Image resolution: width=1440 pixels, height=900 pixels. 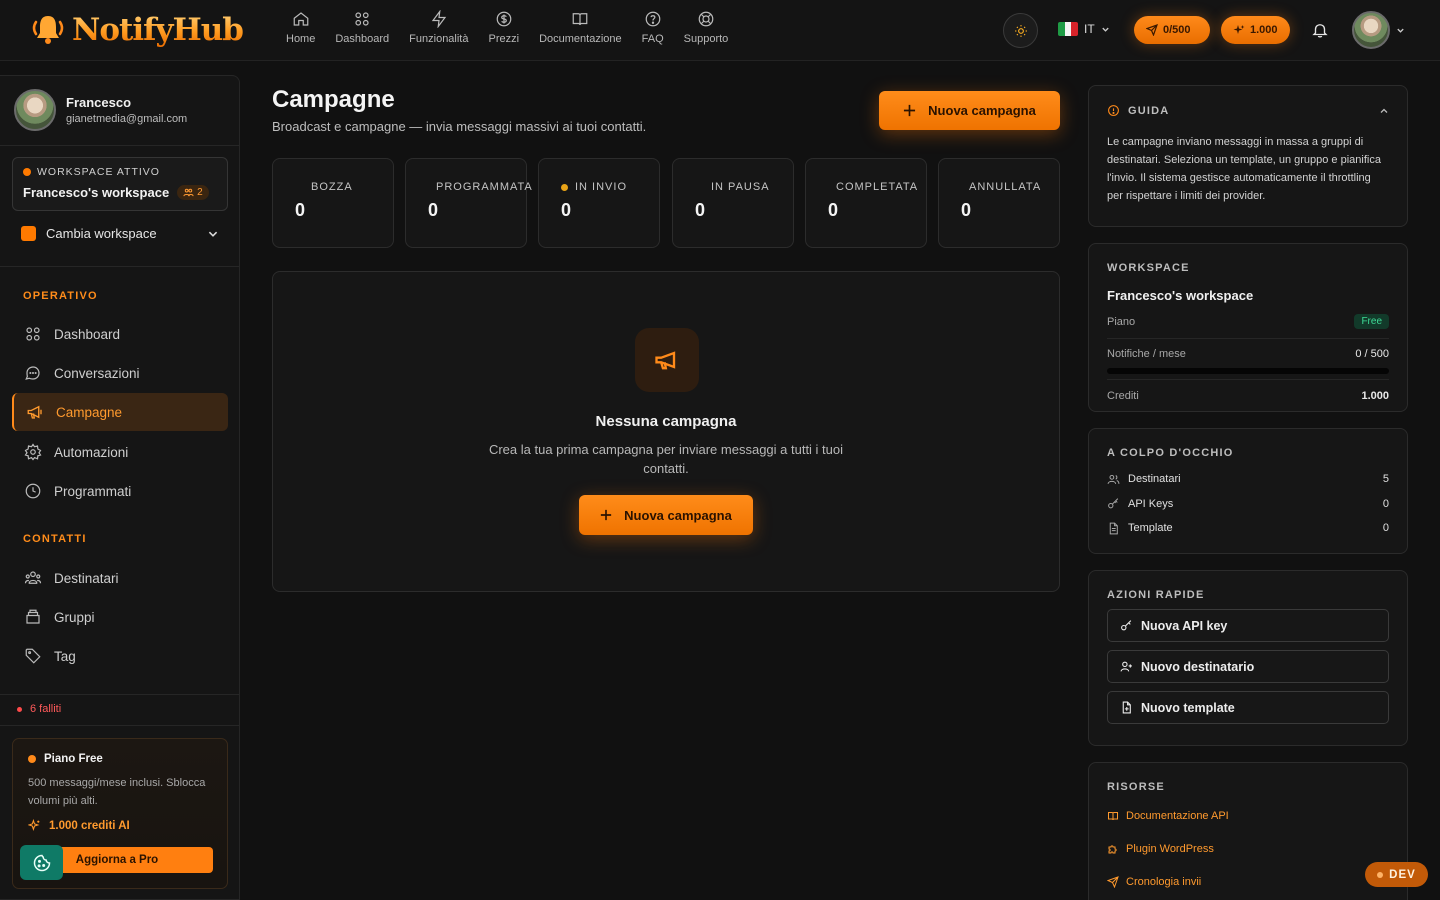 I want to click on sidebar-item-destinatari: Destinatari, so click(x=120, y=578).